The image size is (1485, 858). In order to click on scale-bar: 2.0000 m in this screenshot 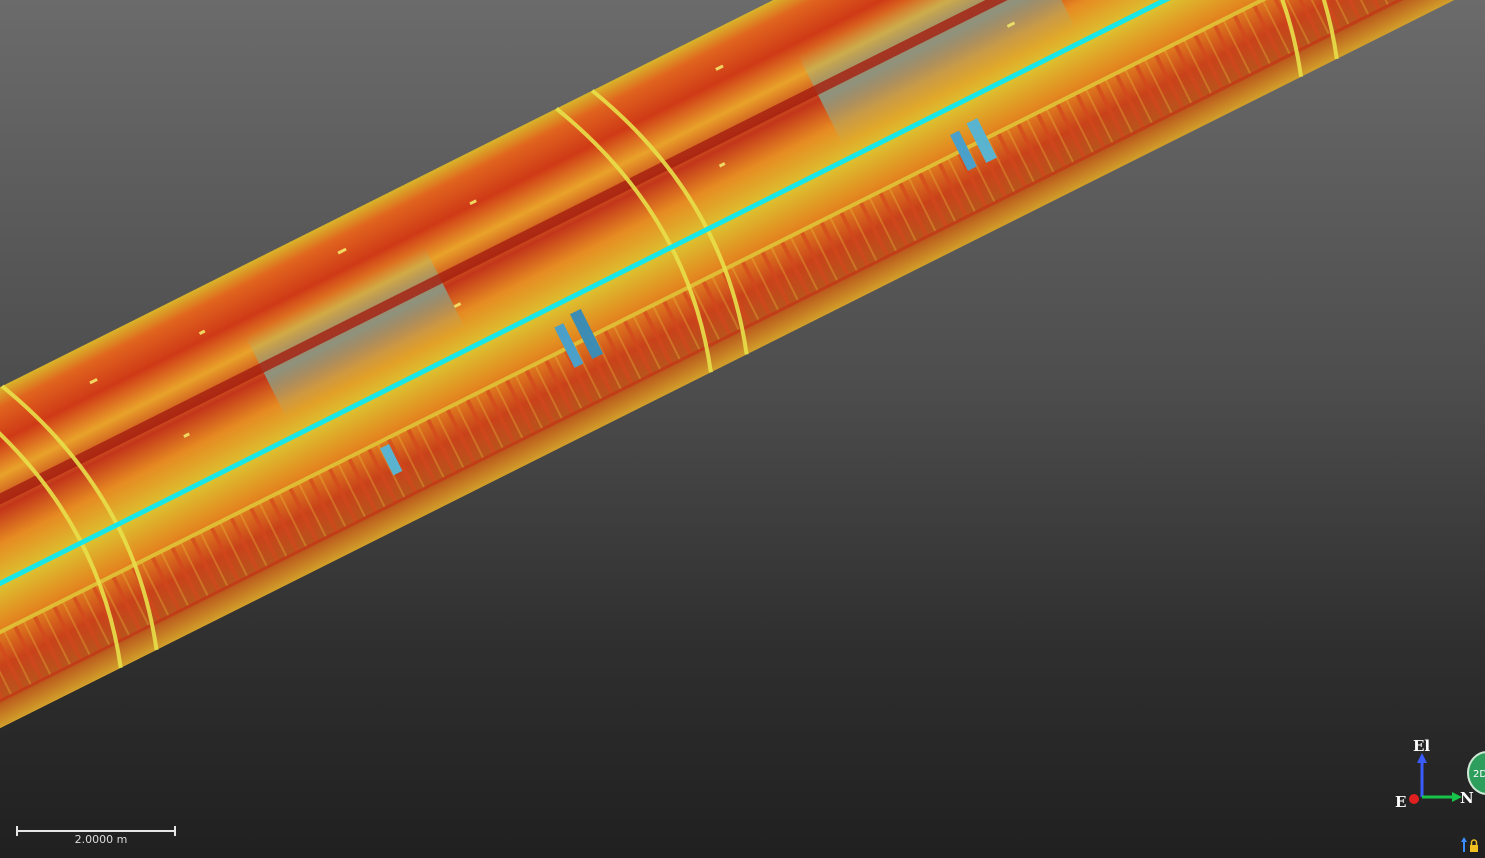, I will do `click(96, 836)`.